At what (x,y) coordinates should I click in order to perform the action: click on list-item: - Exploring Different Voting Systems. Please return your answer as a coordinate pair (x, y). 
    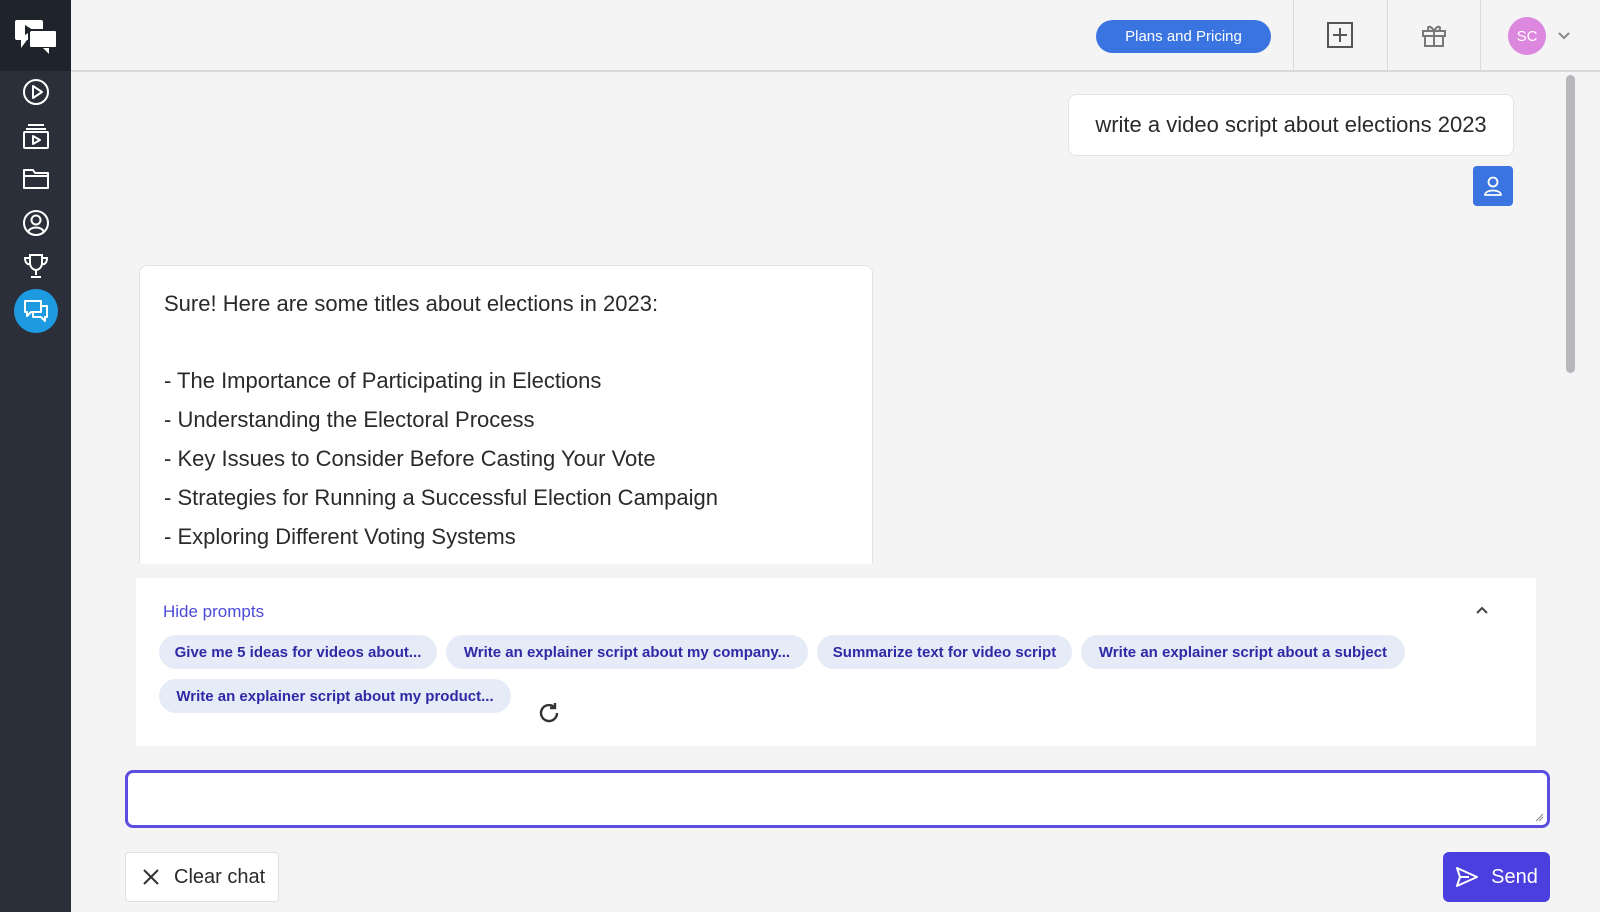
    Looking at the image, I should click on (340, 536).